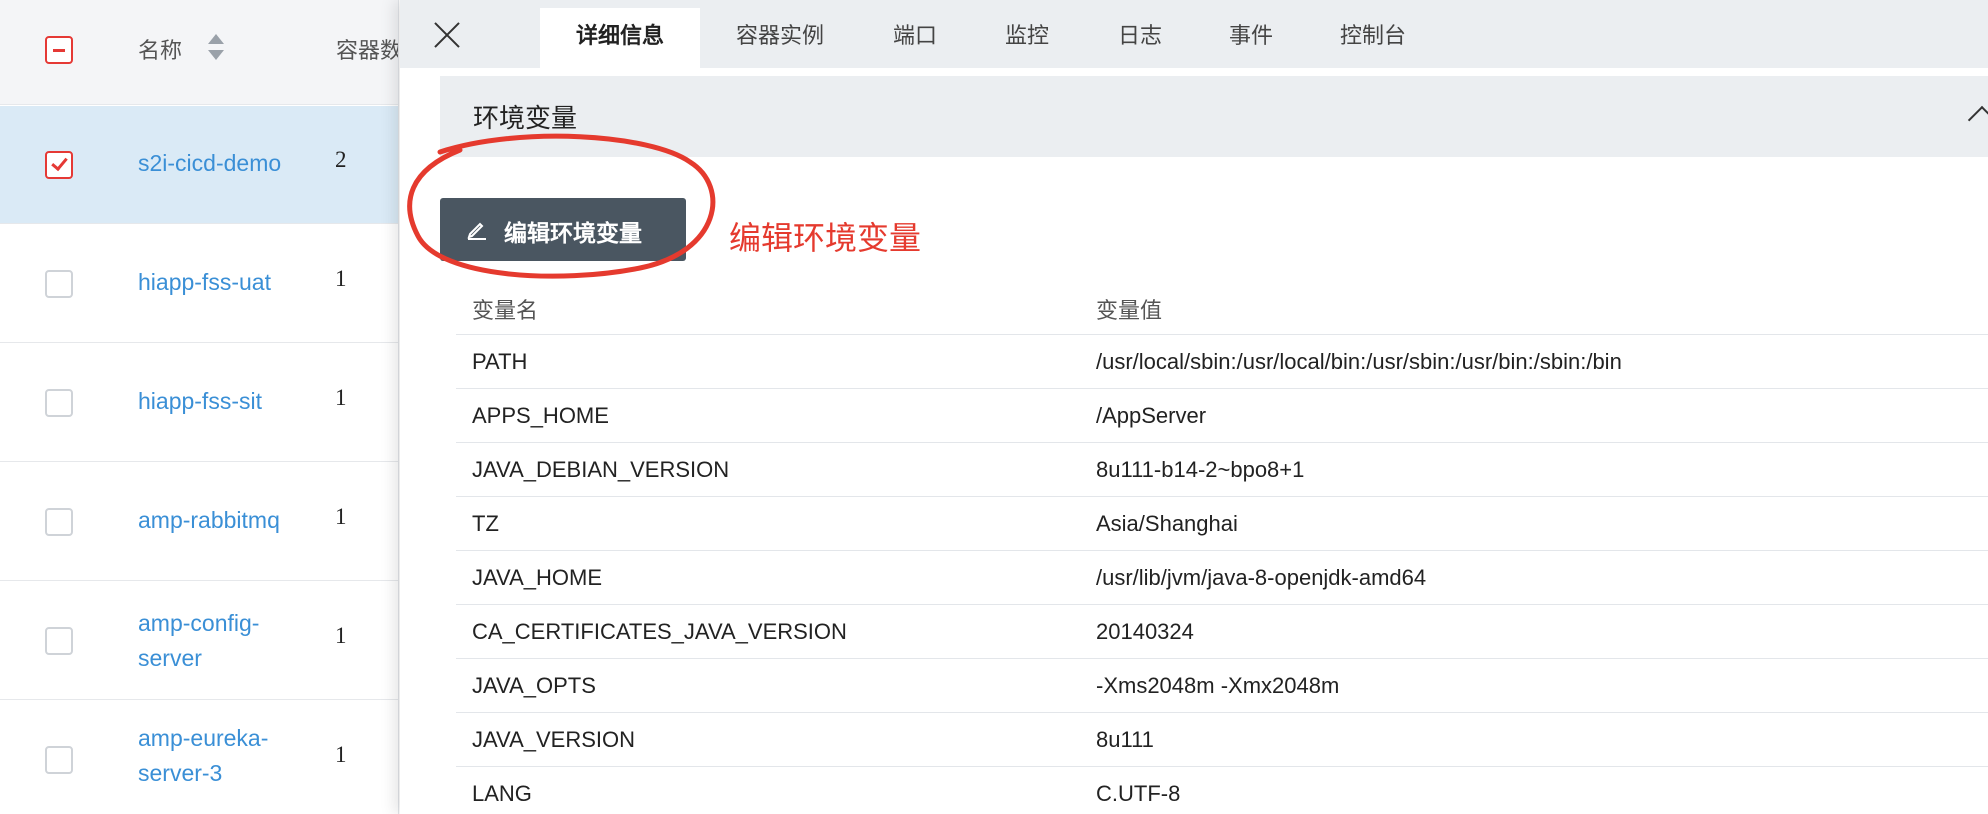 This screenshot has height=814, width=1988. What do you see at coordinates (505, 311) in the screenshot?
I see `key-column-header: 变量名` at bounding box center [505, 311].